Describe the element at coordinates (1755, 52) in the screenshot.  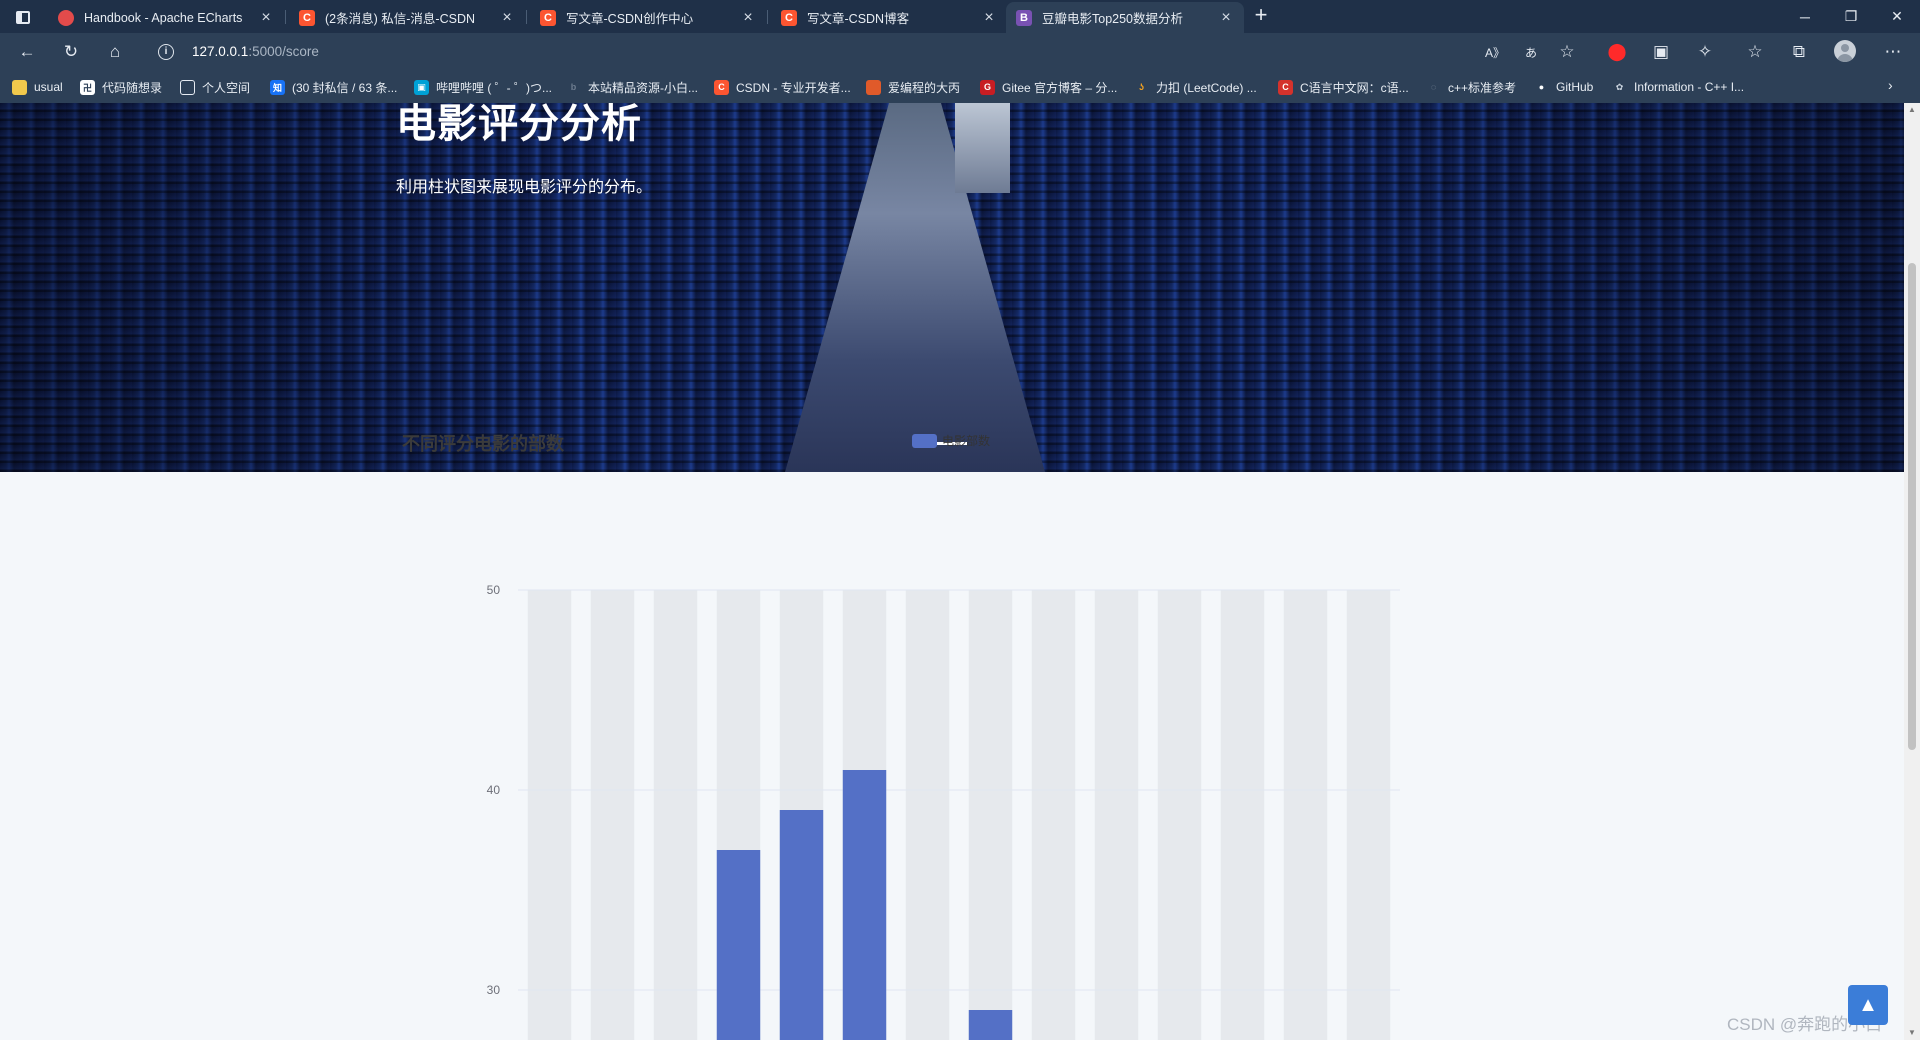
I see `favorites-icon: ☆` at that location.